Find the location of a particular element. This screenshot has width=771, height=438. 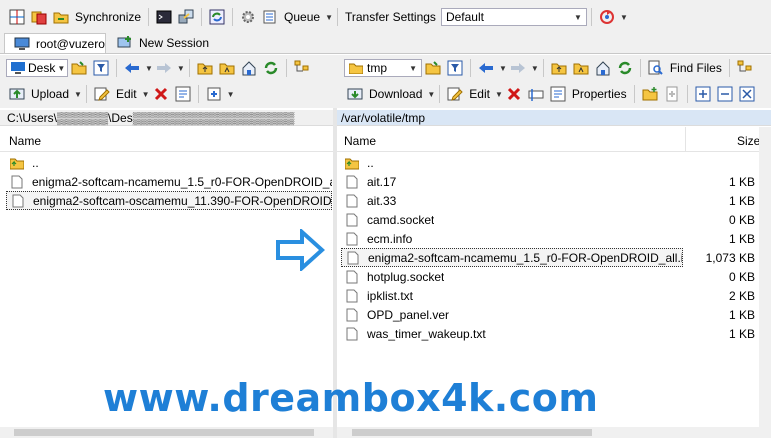

right-row-file: ait.17 is located at coordinates (512, 181).